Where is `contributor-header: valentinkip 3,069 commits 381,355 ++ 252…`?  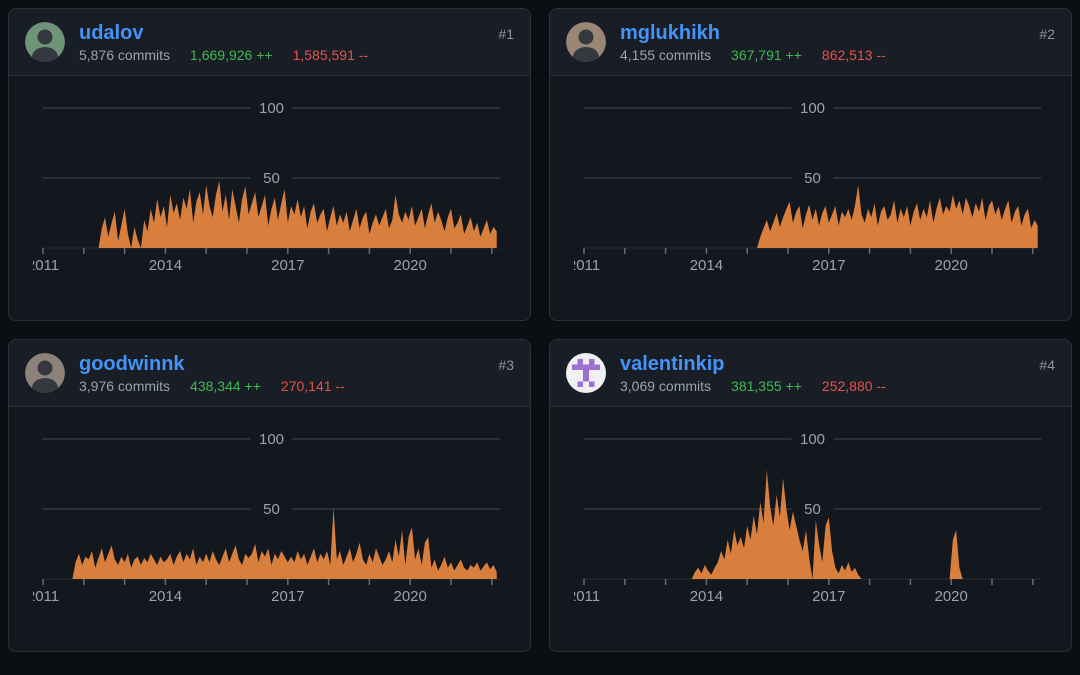 contributor-header: valentinkip 3,069 commits 381,355 ++ 252… is located at coordinates (810, 373).